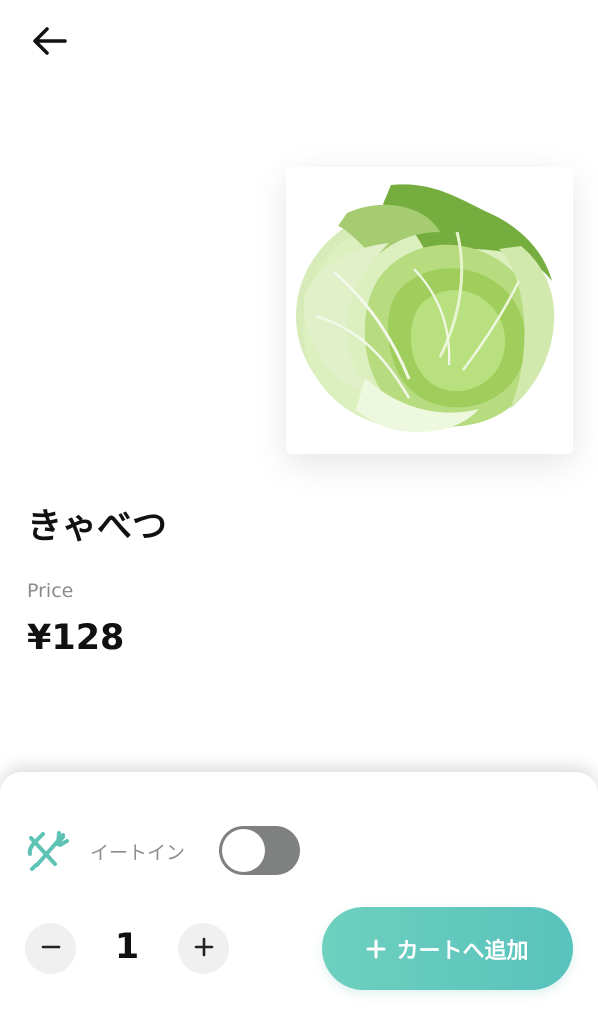 The width and height of the screenshot is (598, 1024). I want to click on minus-icon, so click(51, 949).